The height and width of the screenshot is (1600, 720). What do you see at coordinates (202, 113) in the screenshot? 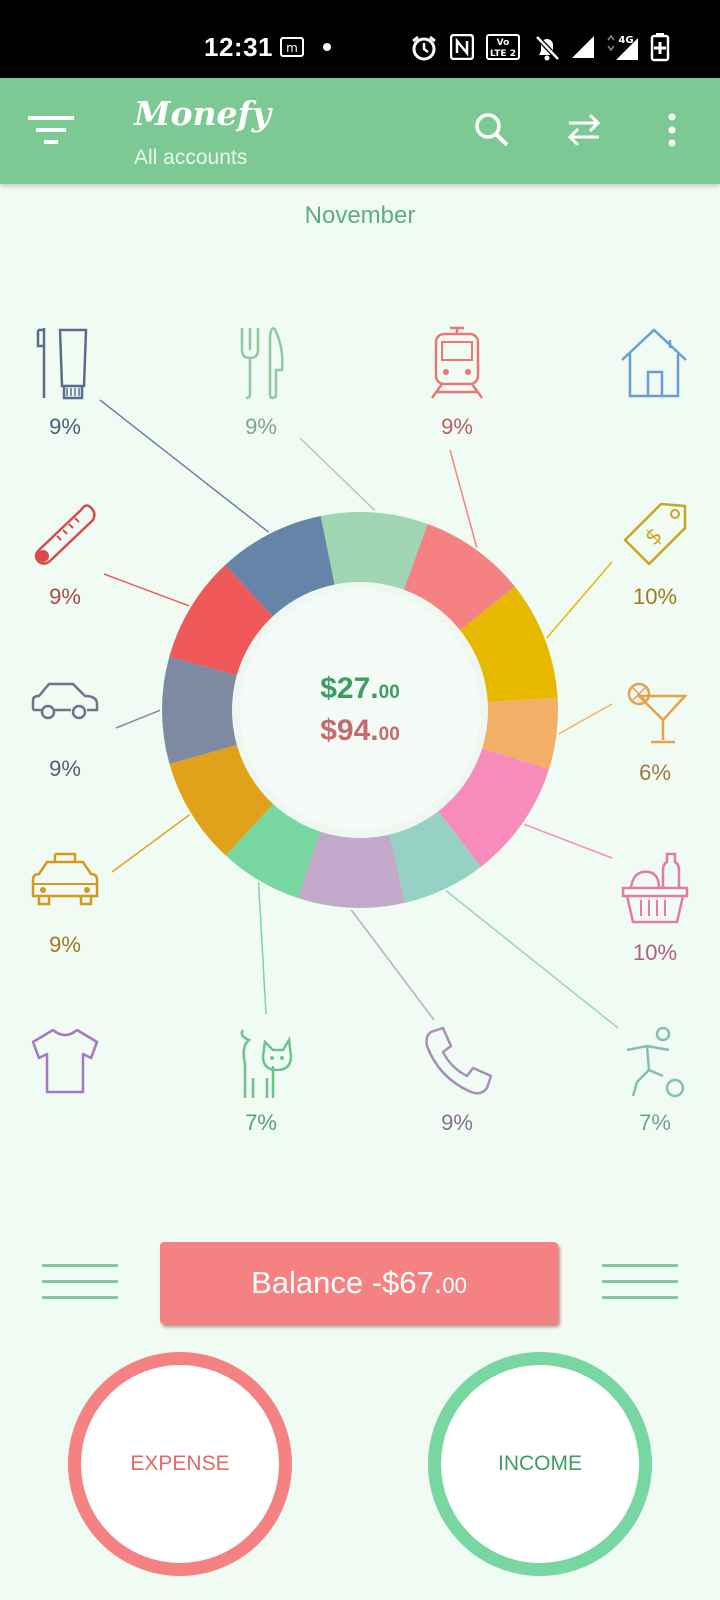
I see `app-title: Monefy` at bounding box center [202, 113].